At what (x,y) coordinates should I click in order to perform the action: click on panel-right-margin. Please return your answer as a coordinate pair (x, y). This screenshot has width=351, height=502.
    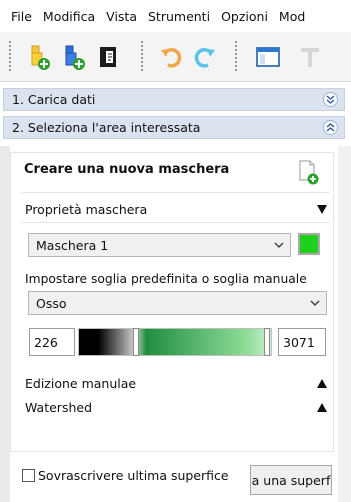
    Looking at the image, I should click on (344, 324).